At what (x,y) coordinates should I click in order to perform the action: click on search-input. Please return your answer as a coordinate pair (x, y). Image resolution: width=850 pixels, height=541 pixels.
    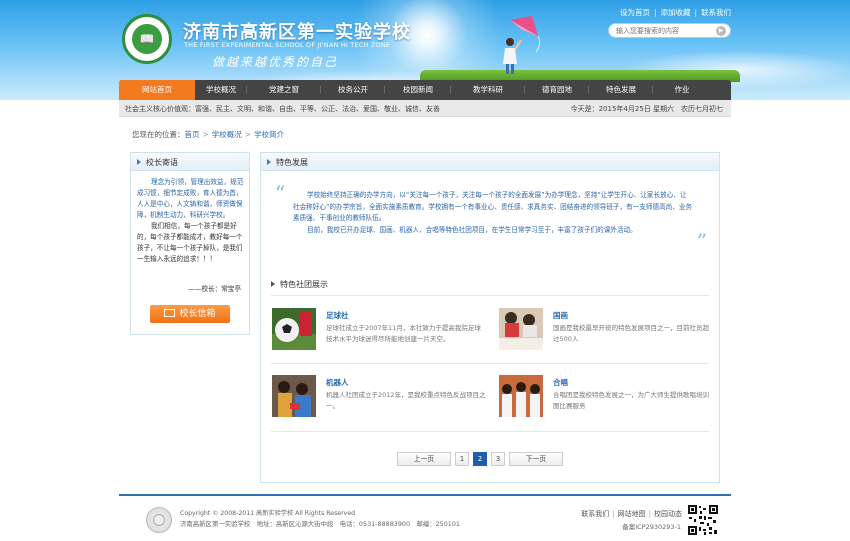
    Looking at the image, I should click on (664, 31).